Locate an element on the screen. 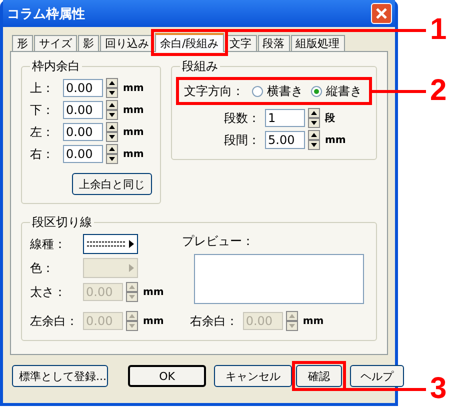 This screenshot has width=463, height=410. tab: 段落 is located at coordinates (274, 43).